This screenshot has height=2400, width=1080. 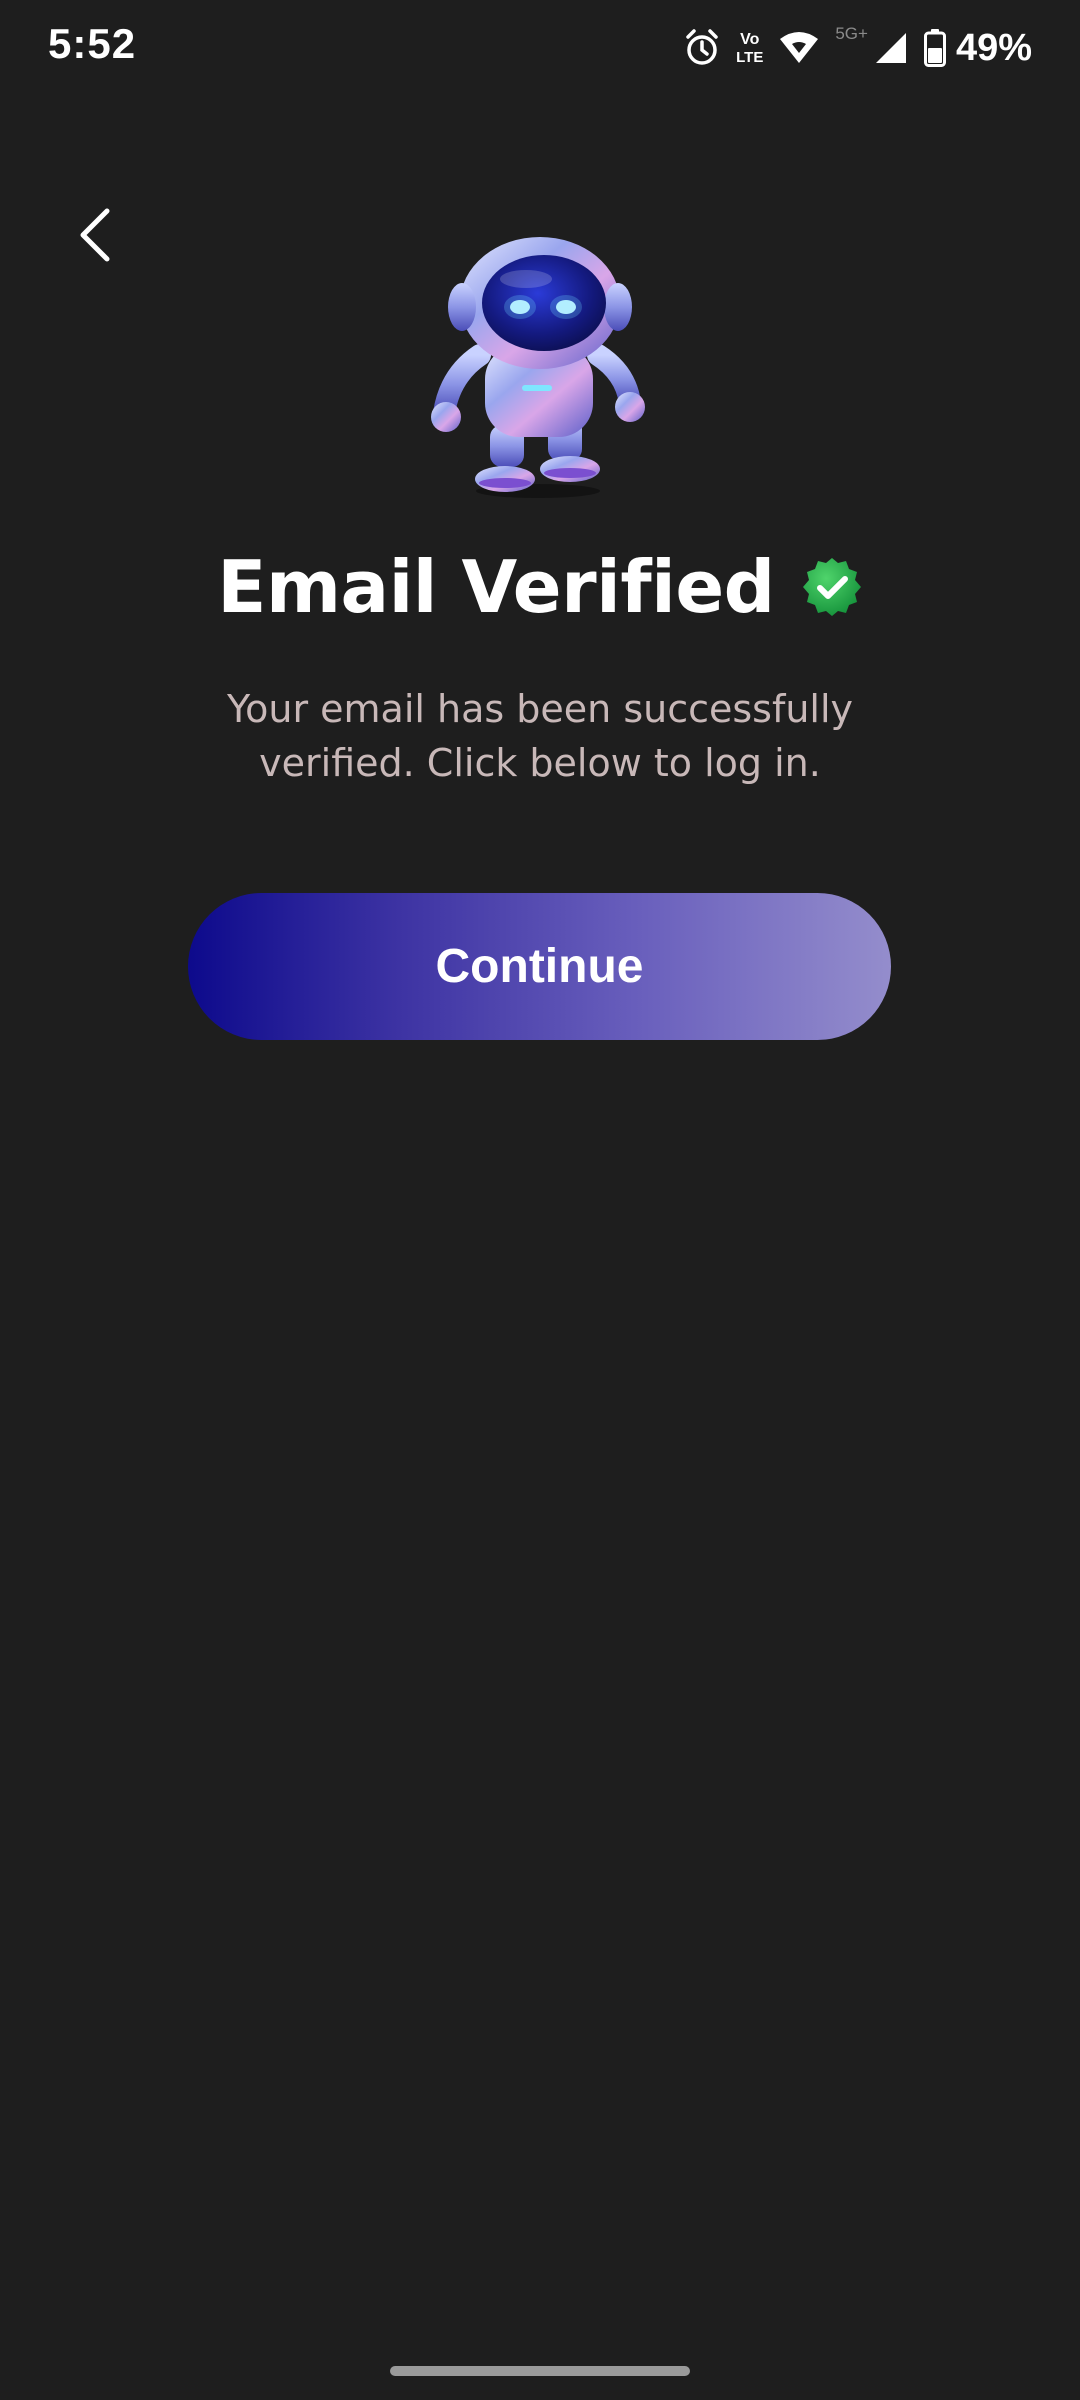 I want to click on alarm-icon, so click(x=702, y=48).